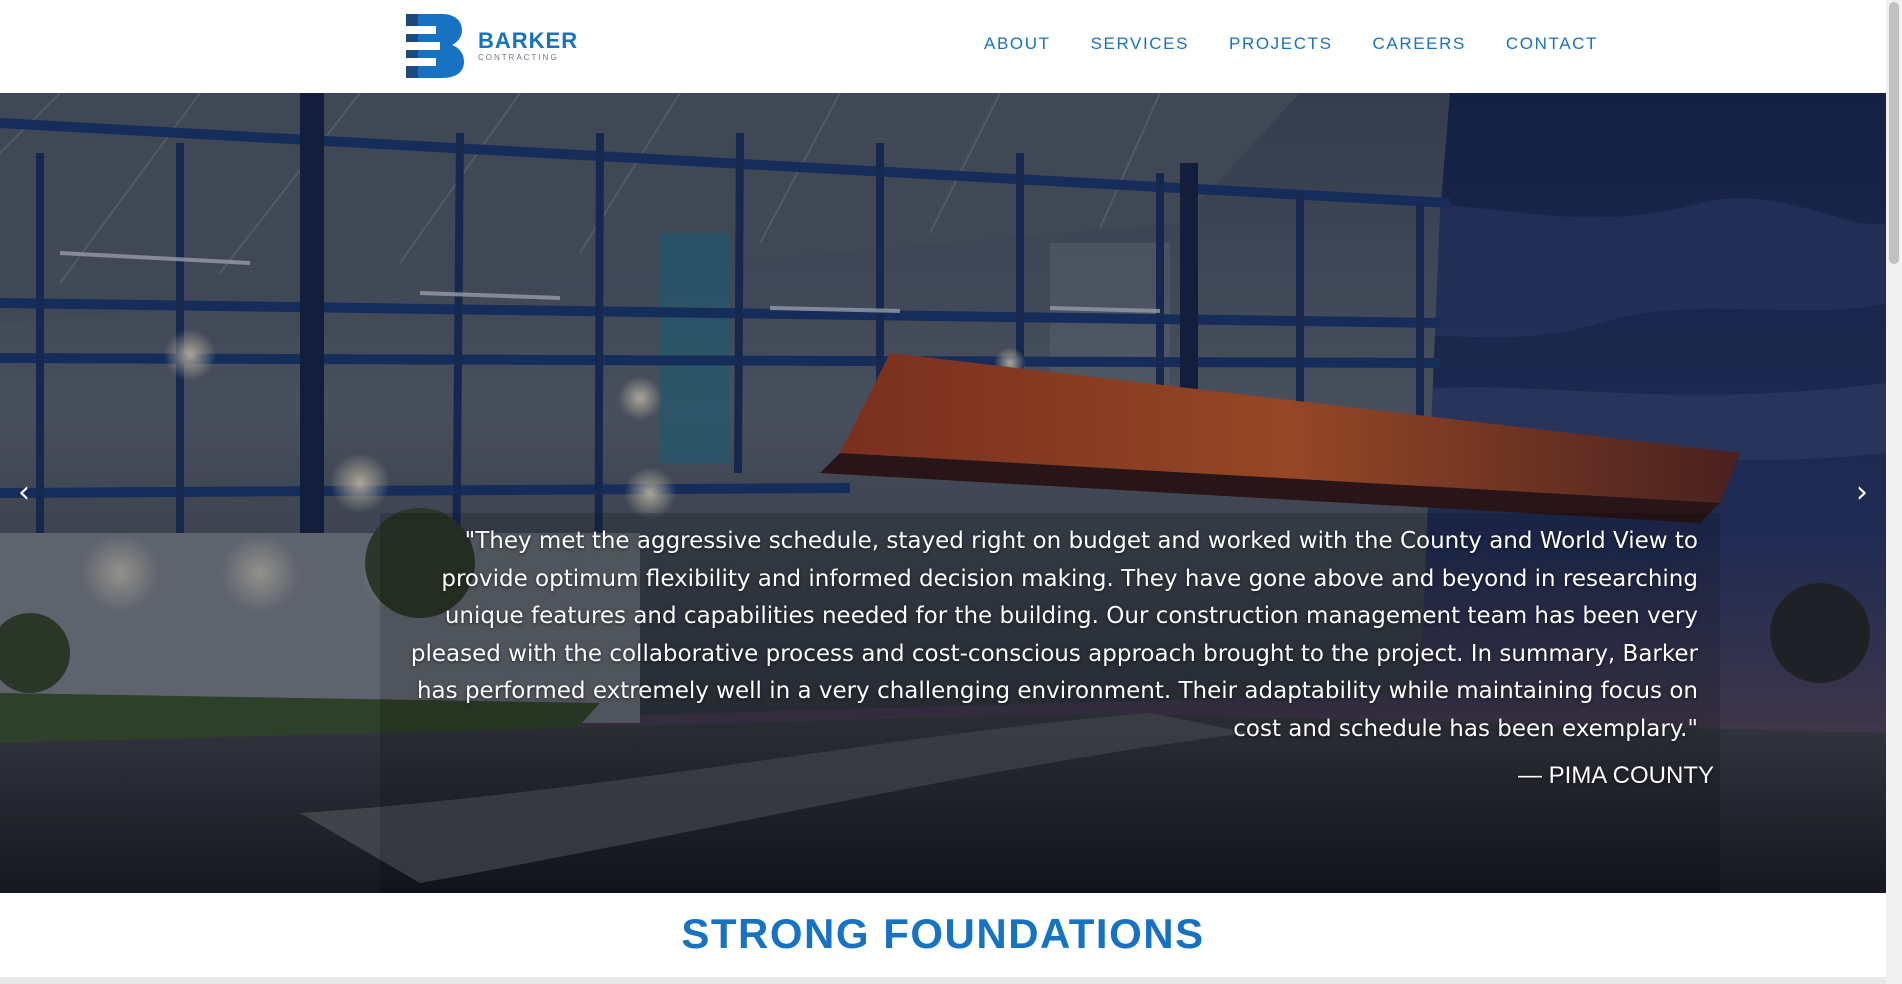  I want to click on page-bottom-edge, so click(943, 980).